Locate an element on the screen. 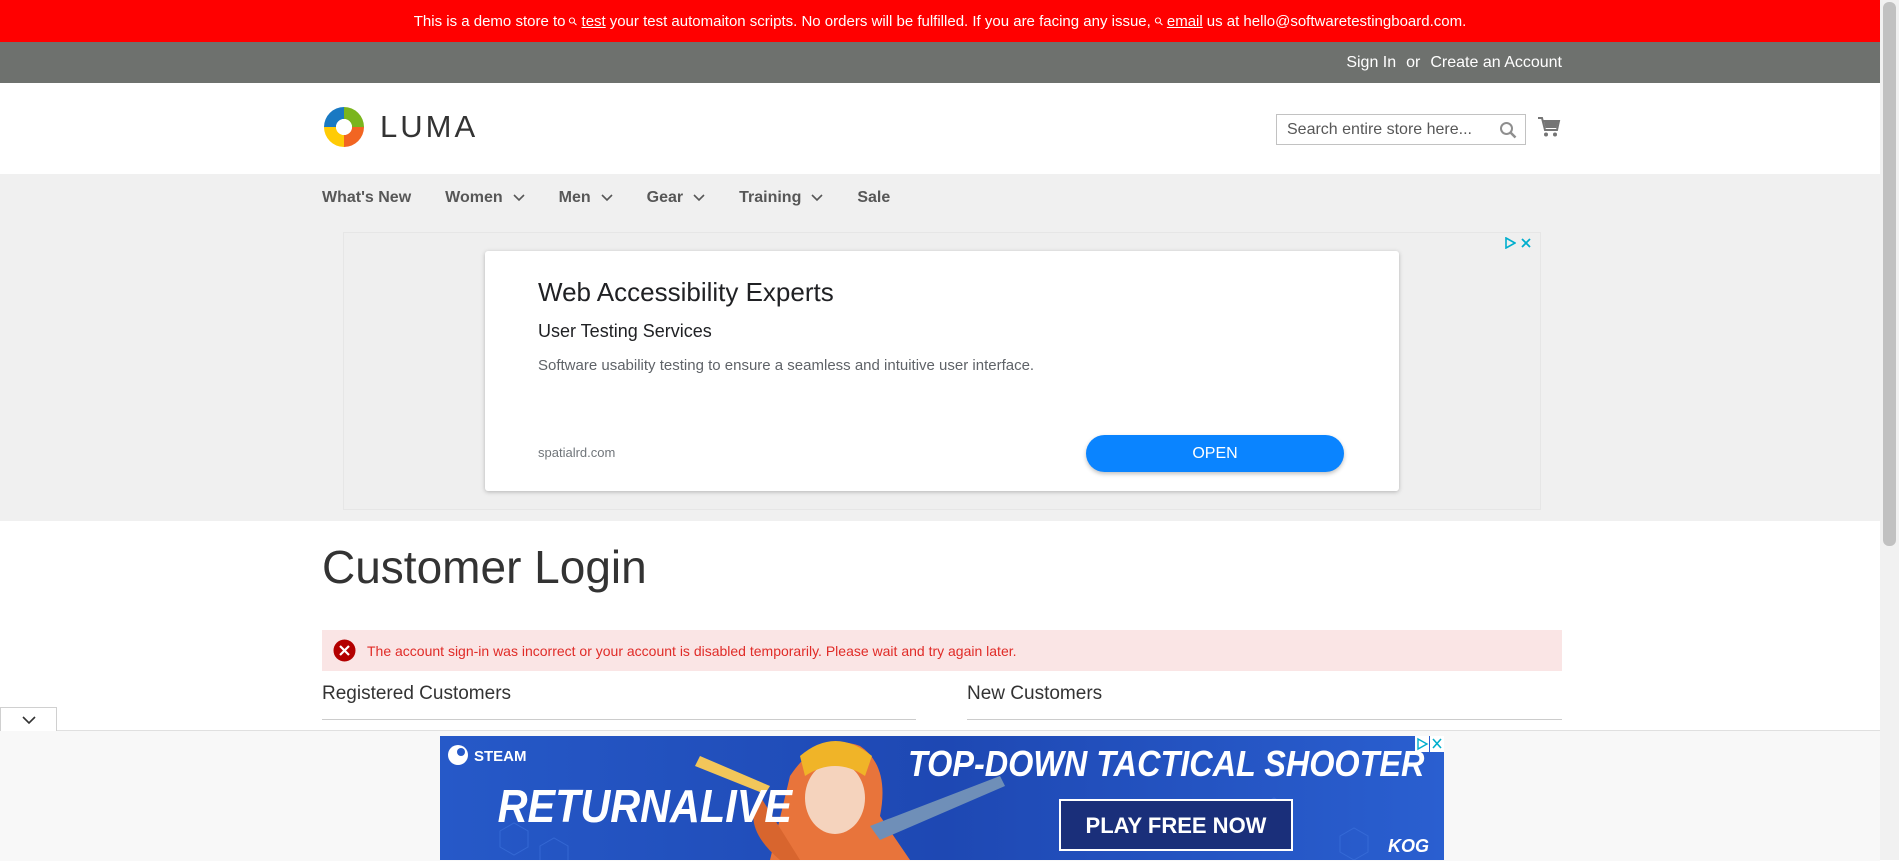 The width and height of the screenshot is (1899, 861). nav-item-whats-new: What's New is located at coordinates (366, 198).